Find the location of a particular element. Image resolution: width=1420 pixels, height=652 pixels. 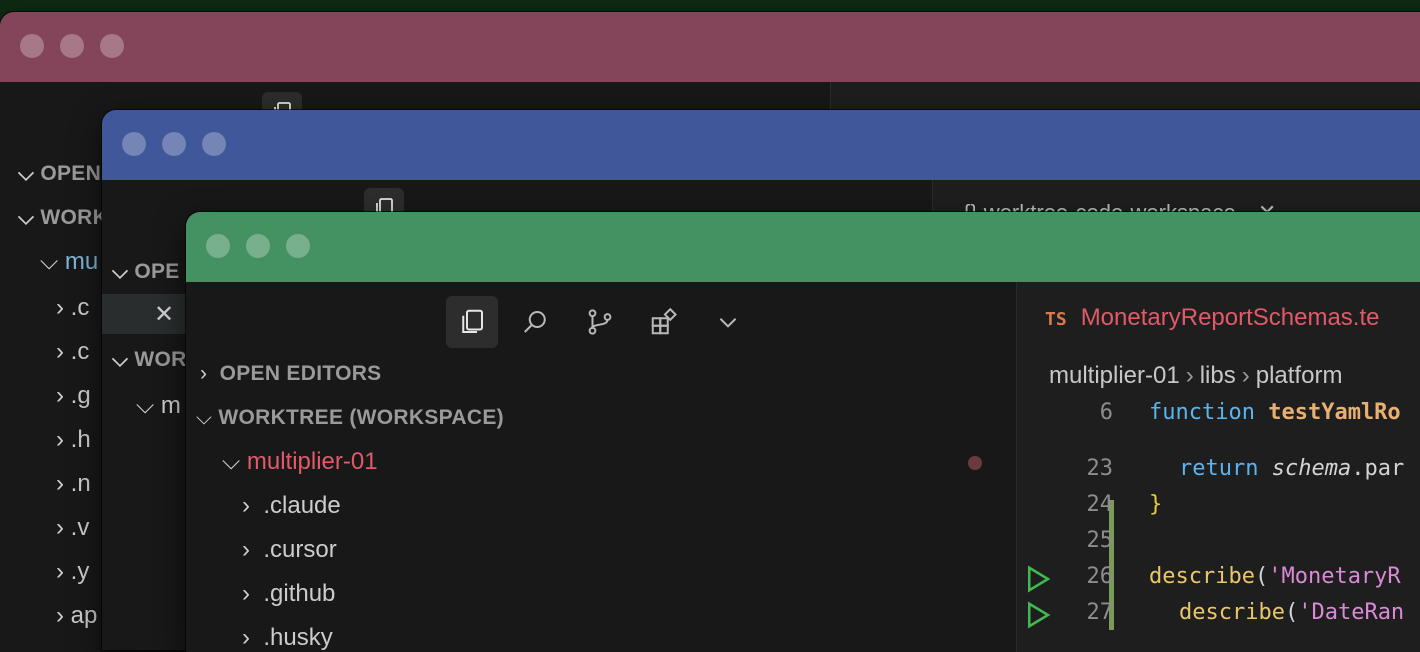

section-open-editors: ⌵ OPE is located at coordinates (146, 272).